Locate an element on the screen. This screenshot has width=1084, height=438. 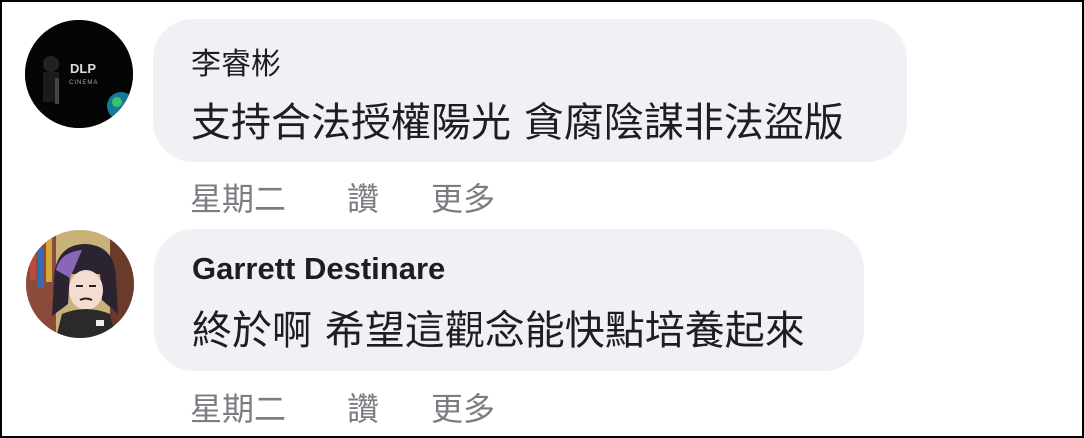
comment-author: 李睿彬 is located at coordinates (236, 61).